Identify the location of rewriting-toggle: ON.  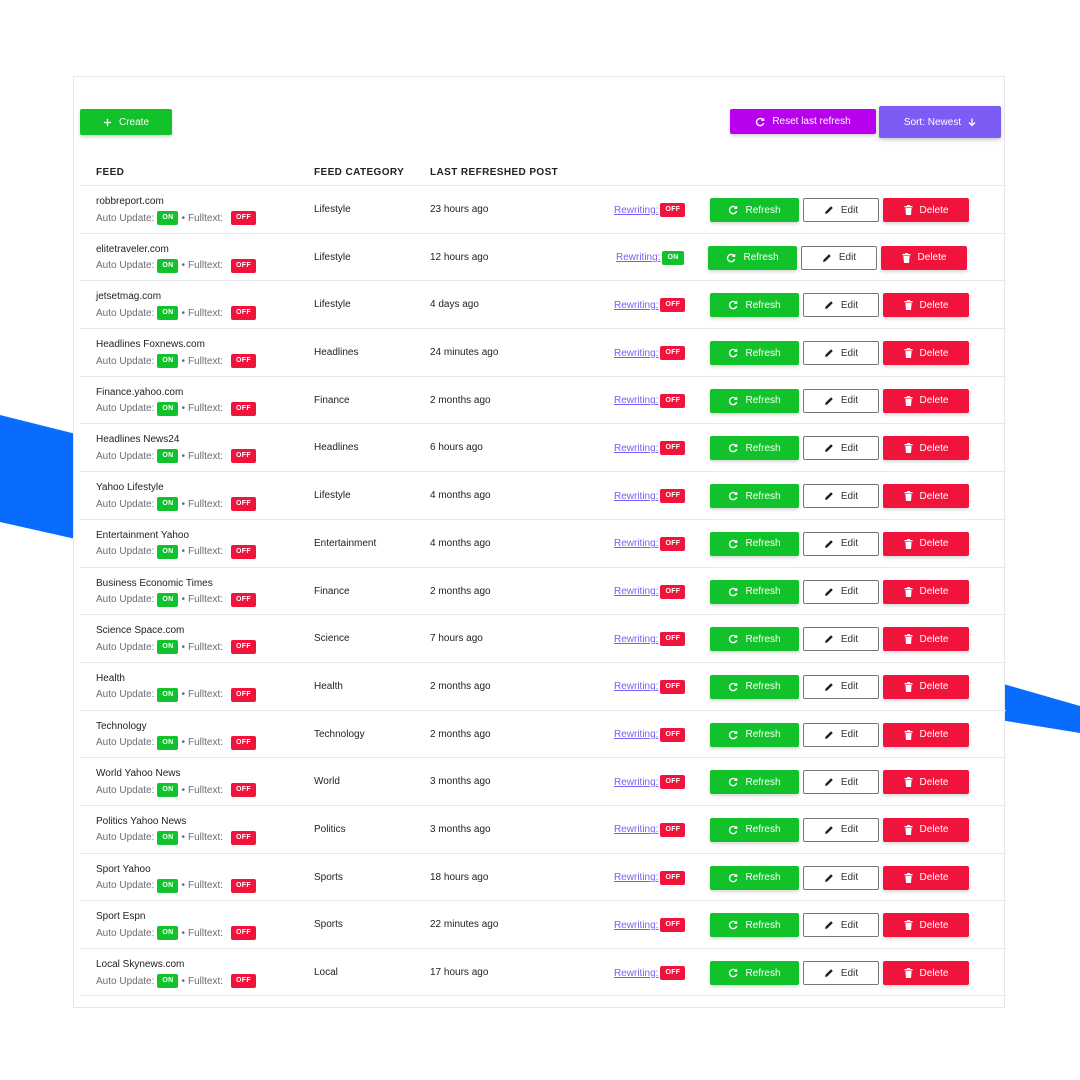
(673, 257).